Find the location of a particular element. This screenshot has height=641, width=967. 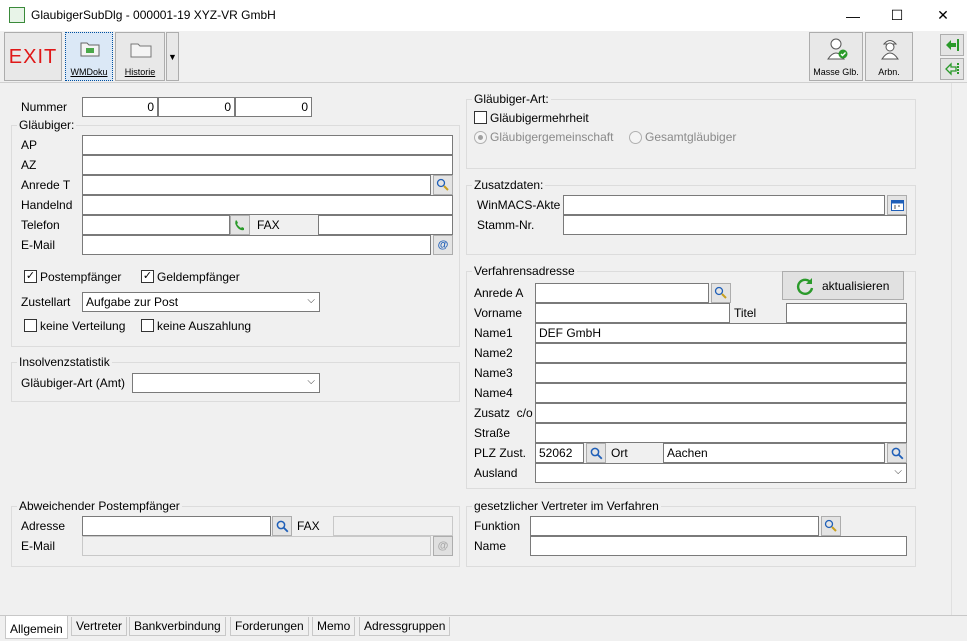

titel-label: Titel is located at coordinates (745, 313).